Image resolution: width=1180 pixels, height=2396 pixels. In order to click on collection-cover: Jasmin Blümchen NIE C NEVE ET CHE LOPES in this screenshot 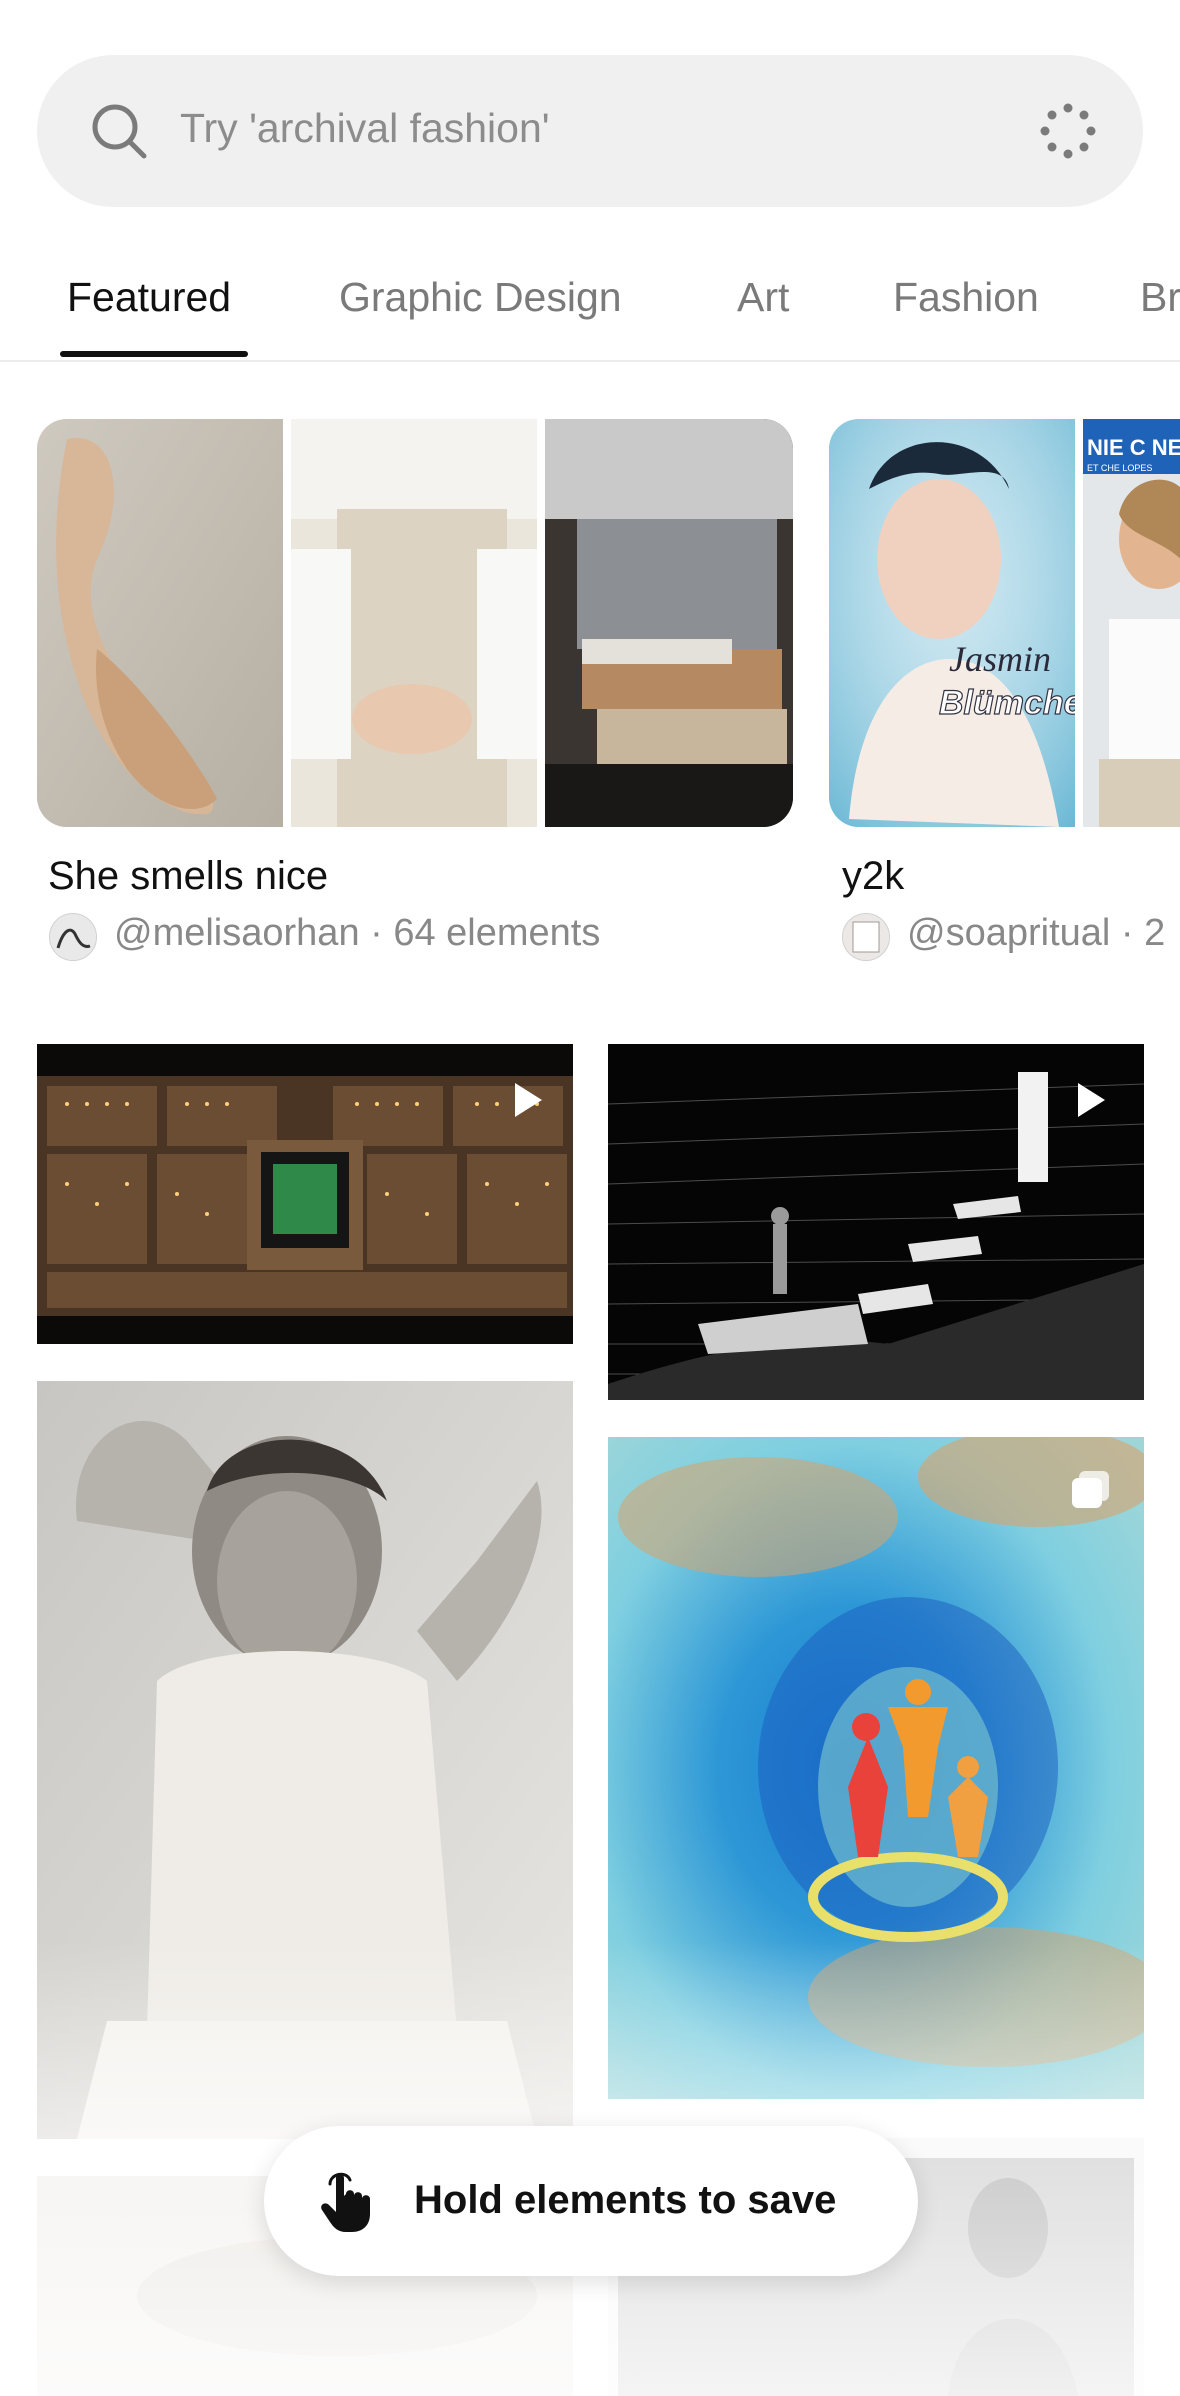, I will do `click(1004, 623)`.